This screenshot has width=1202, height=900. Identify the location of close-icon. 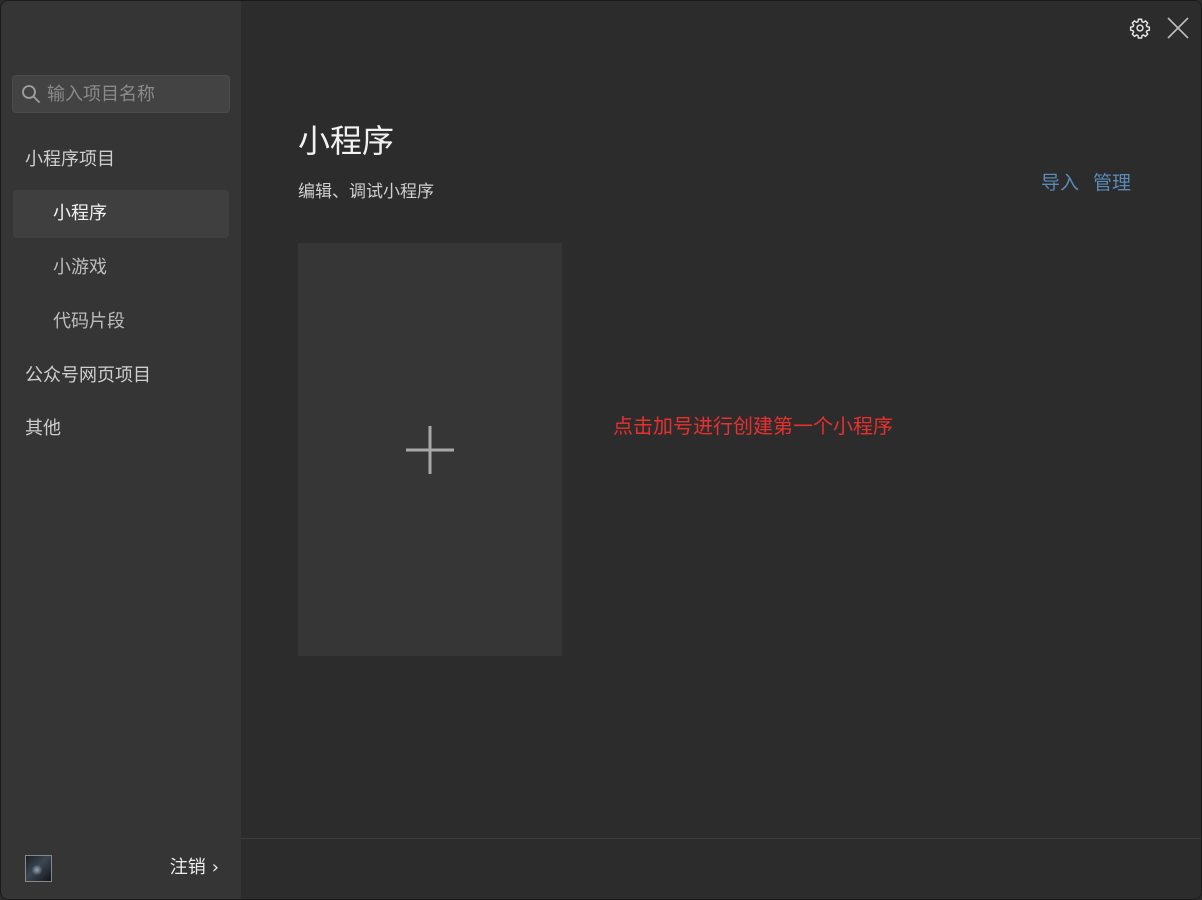
(1178, 28).